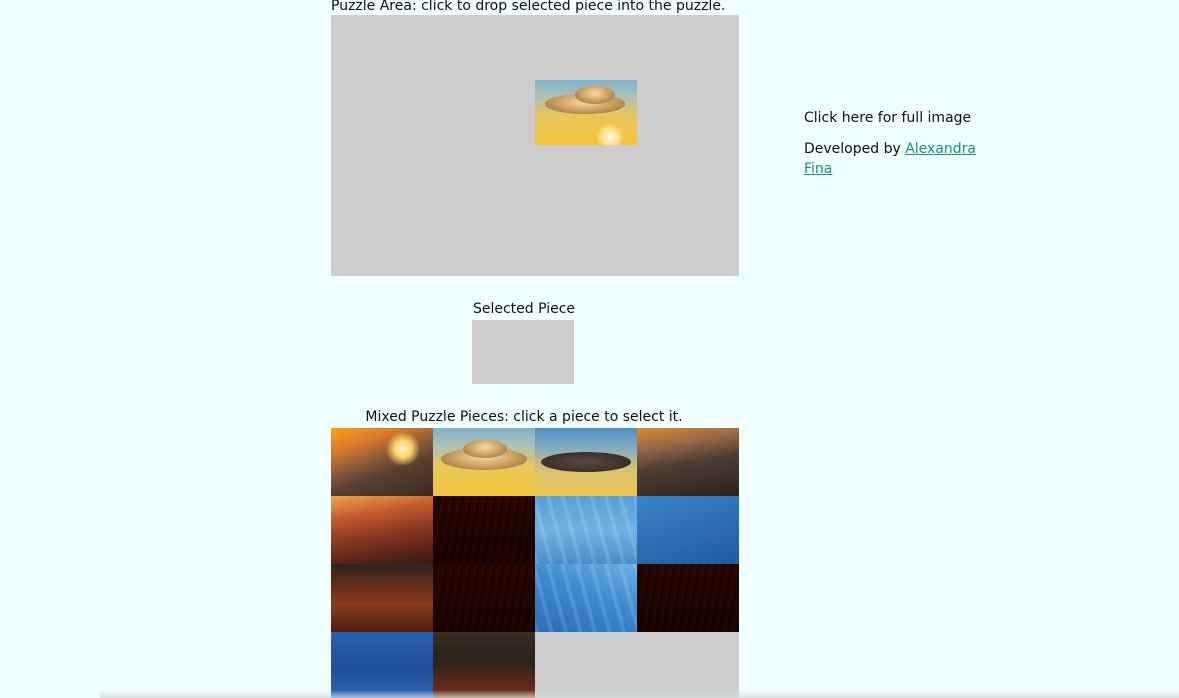 The image size is (1179, 698). I want to click on full-image-link: Click here for full image, so click(899, 118).